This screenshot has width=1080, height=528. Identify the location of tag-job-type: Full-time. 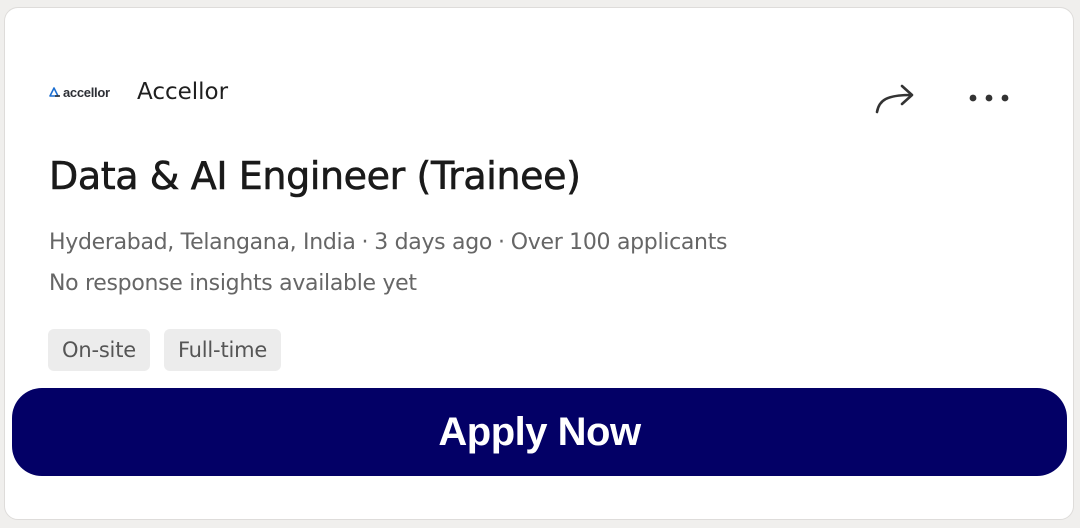
(222, 350).